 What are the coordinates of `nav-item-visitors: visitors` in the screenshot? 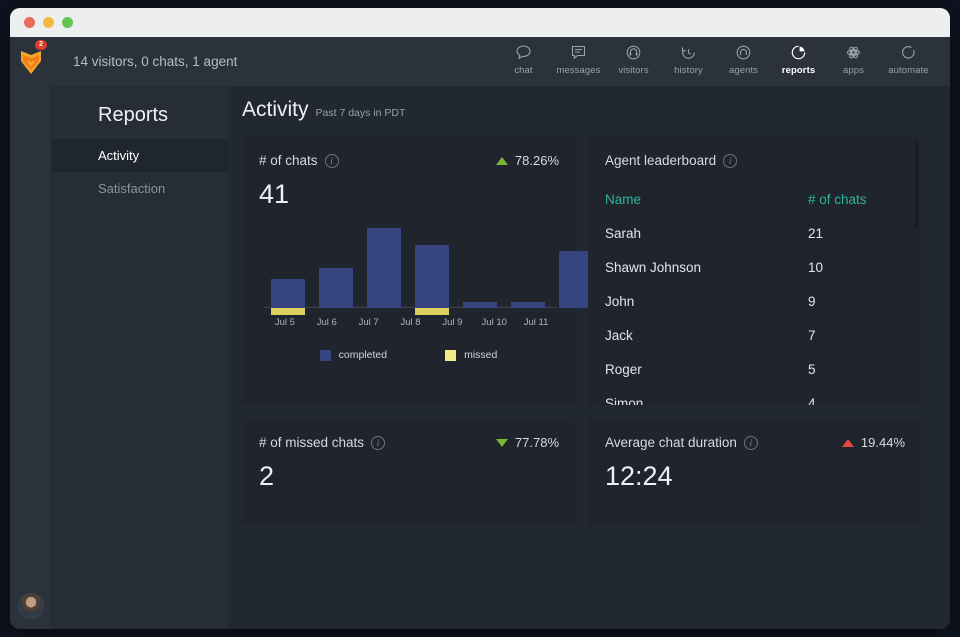 It's located at (633, 56).